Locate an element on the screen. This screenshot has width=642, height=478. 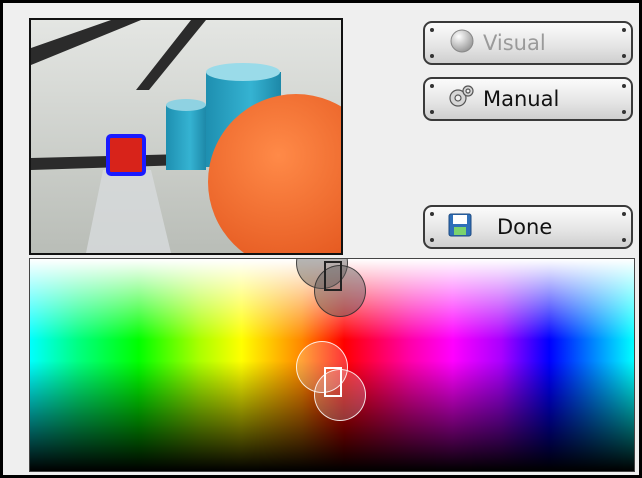
radio-sphere-icon is located at coordinates (462, 43).